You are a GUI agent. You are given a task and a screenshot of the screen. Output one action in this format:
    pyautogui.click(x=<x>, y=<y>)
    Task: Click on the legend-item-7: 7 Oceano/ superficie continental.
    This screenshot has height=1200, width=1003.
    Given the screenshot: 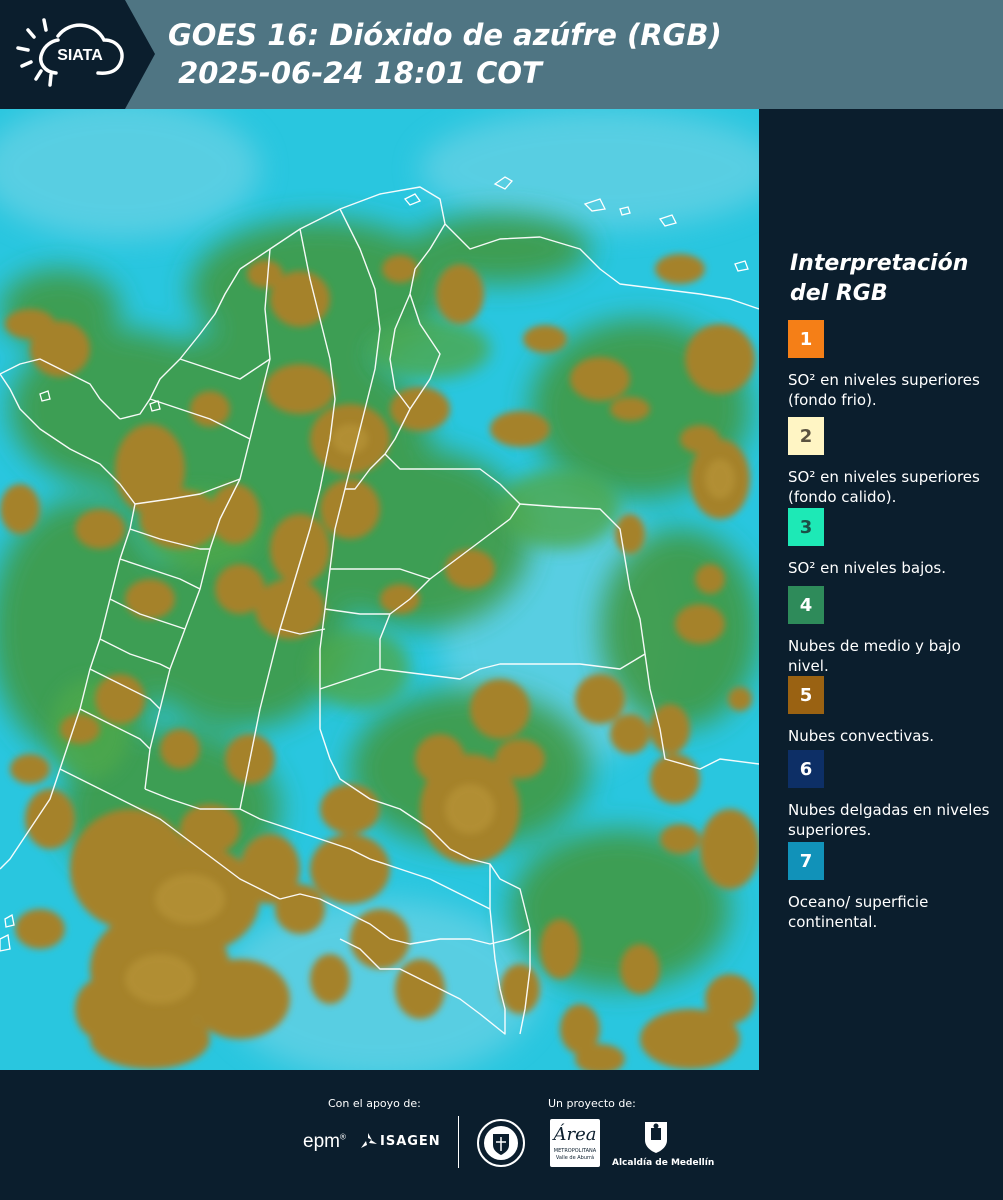 What is the action you would take?
    pyautogui.click(x=894, y=887)
    